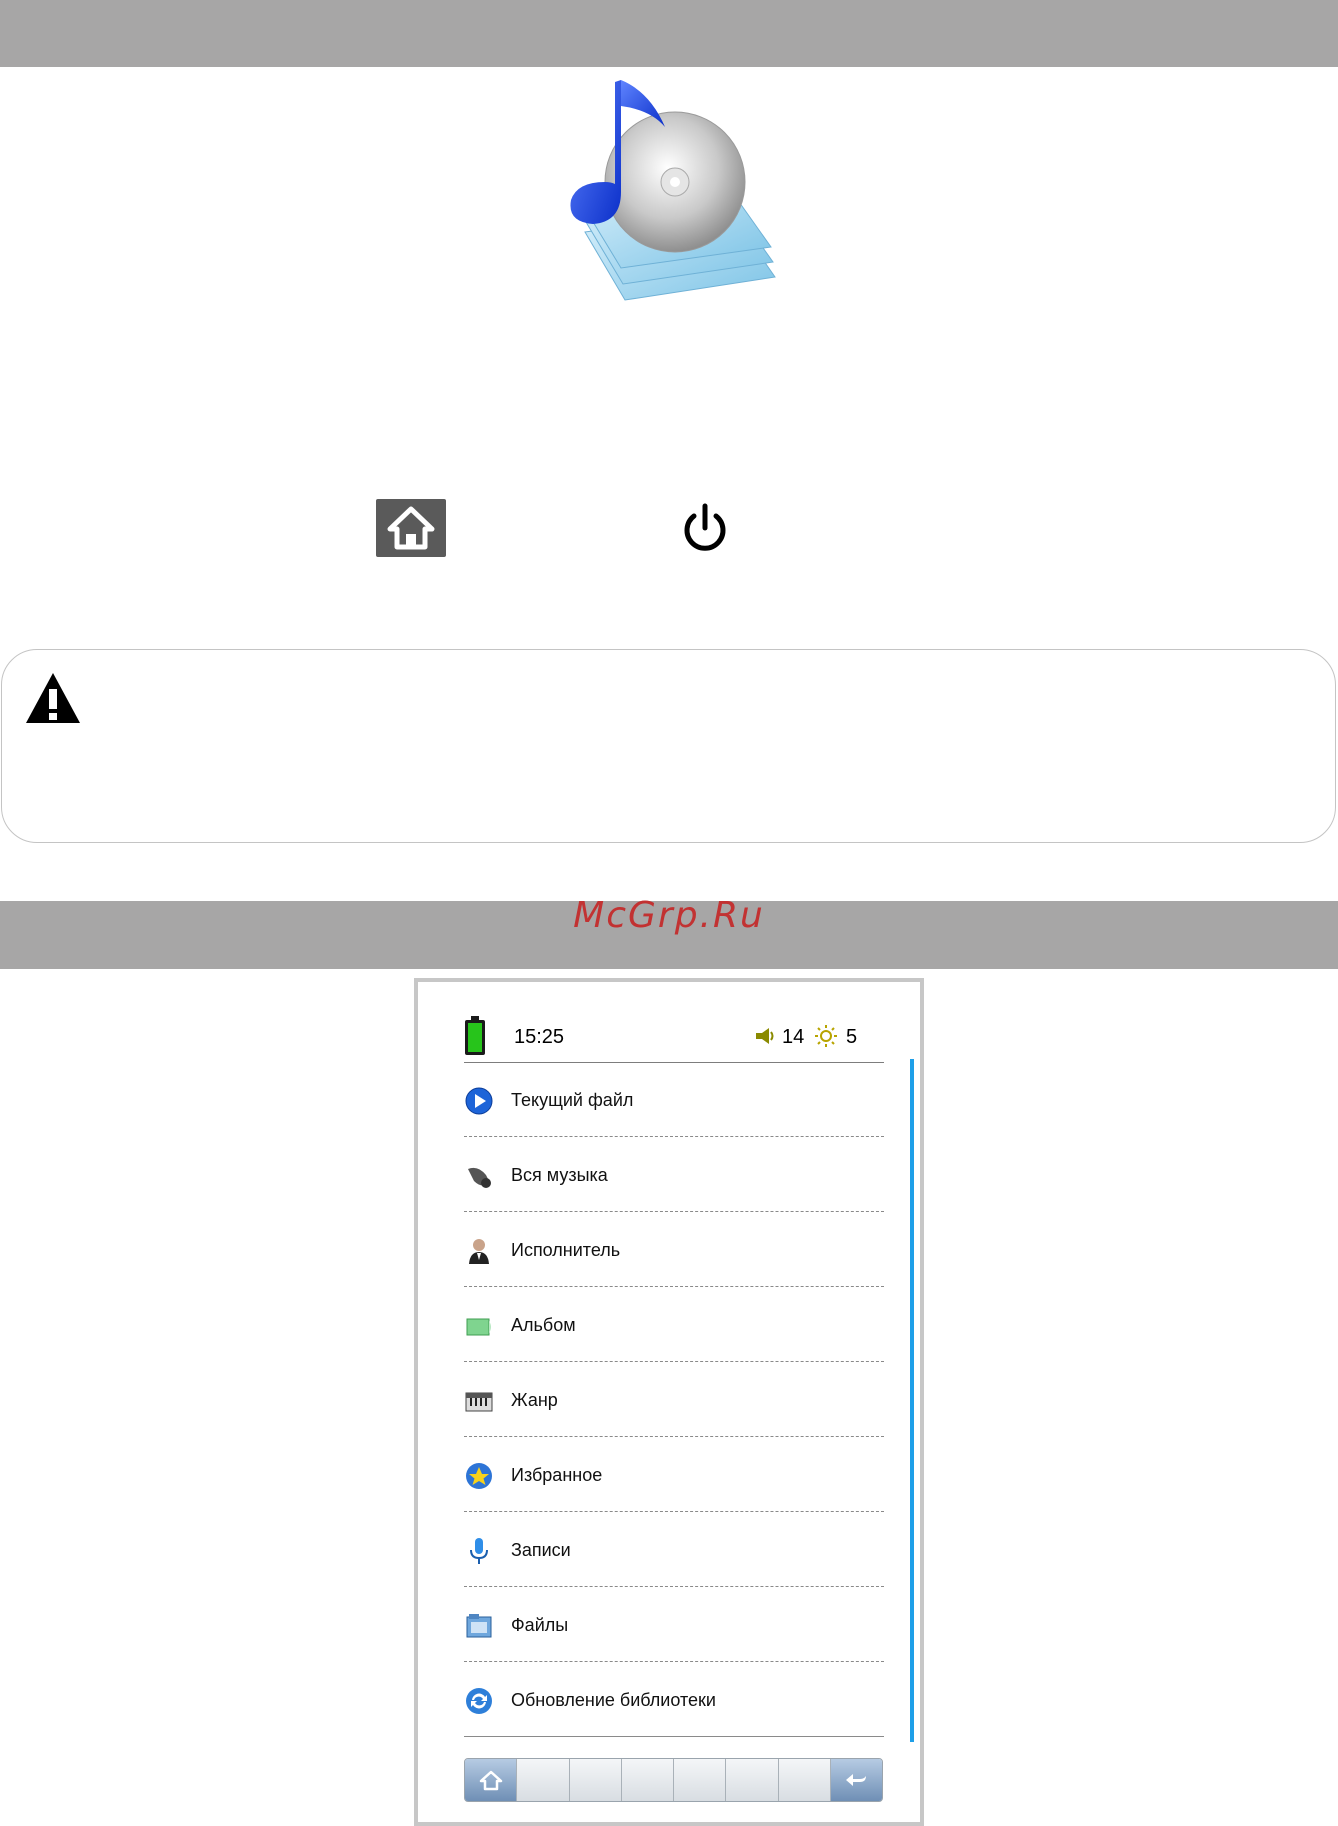  I want to click on brightness-icon, so click(826, 1036).